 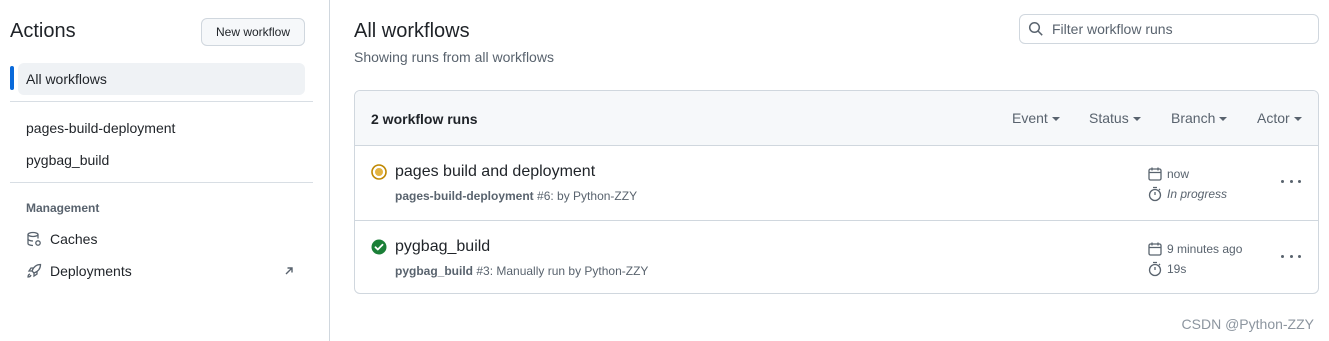 What do you see at coordinates (1273, 118) in the screenshot?
I see `actor-filter-label: Actor` at bounding box center [1273, 118].